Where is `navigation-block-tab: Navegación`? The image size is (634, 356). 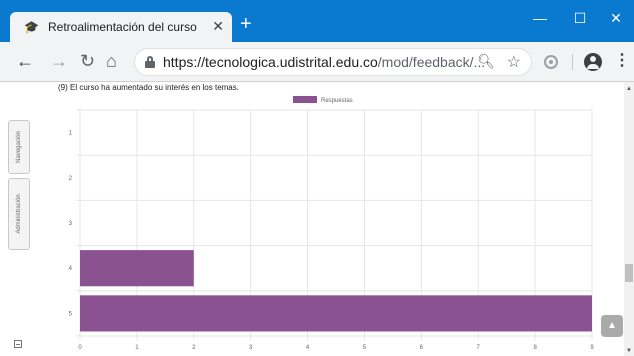
navigation-block-tab: Navegación is located at coordinates (19, 147).